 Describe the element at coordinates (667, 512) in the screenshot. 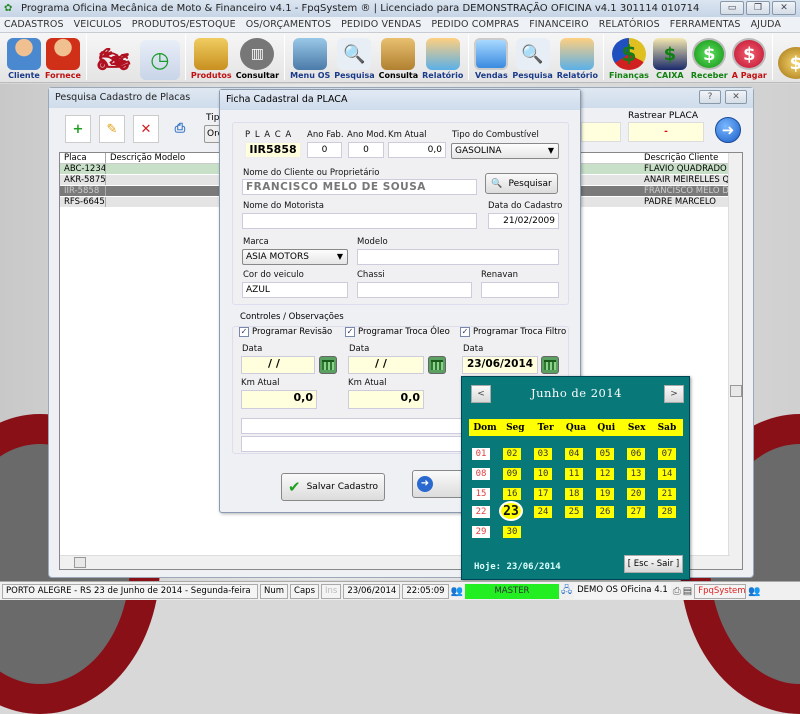

I see `calendar-day: 28` at that location.